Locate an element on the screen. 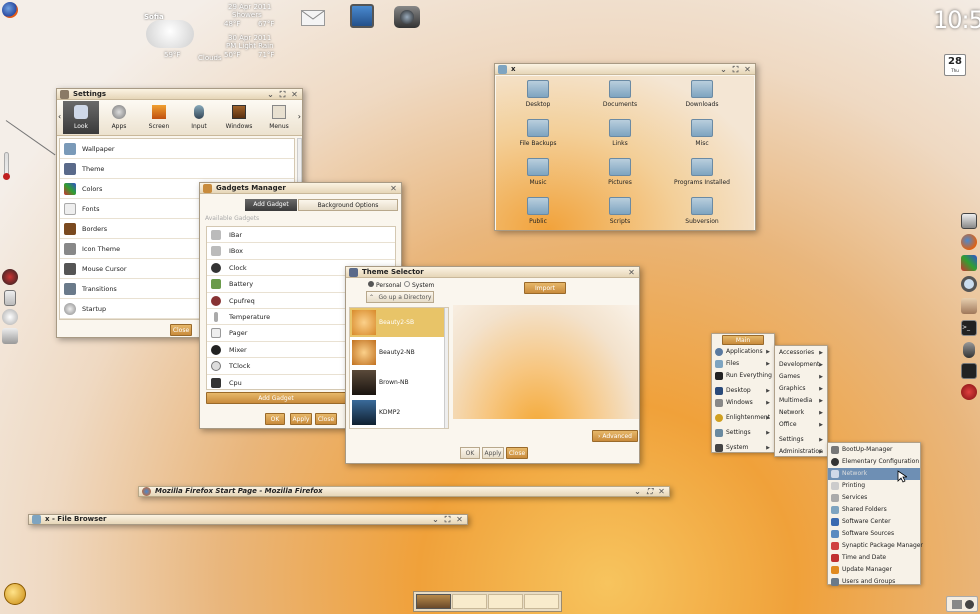 The image size is (980, 614). theme-item: Beauty2-SB is located at coordinates (397, 322).